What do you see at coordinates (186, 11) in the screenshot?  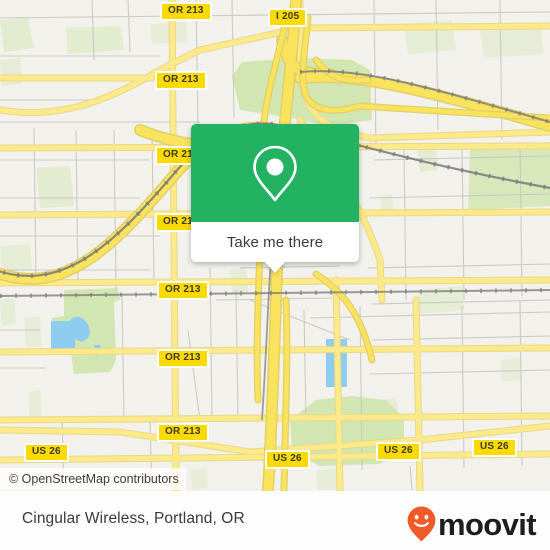 I see `shield-or-213-top: OR 213` at bounding box center [186, 11].